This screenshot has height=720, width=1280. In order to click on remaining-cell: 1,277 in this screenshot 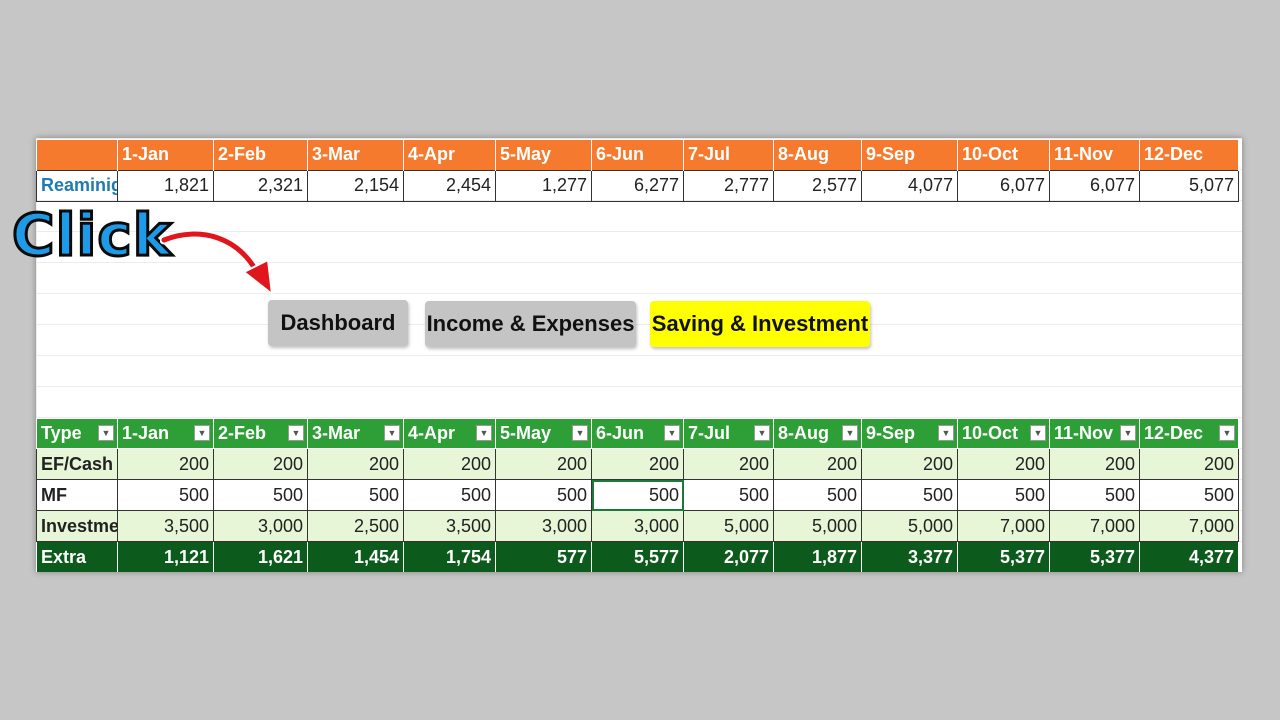, I will do `click(543, 185)`.